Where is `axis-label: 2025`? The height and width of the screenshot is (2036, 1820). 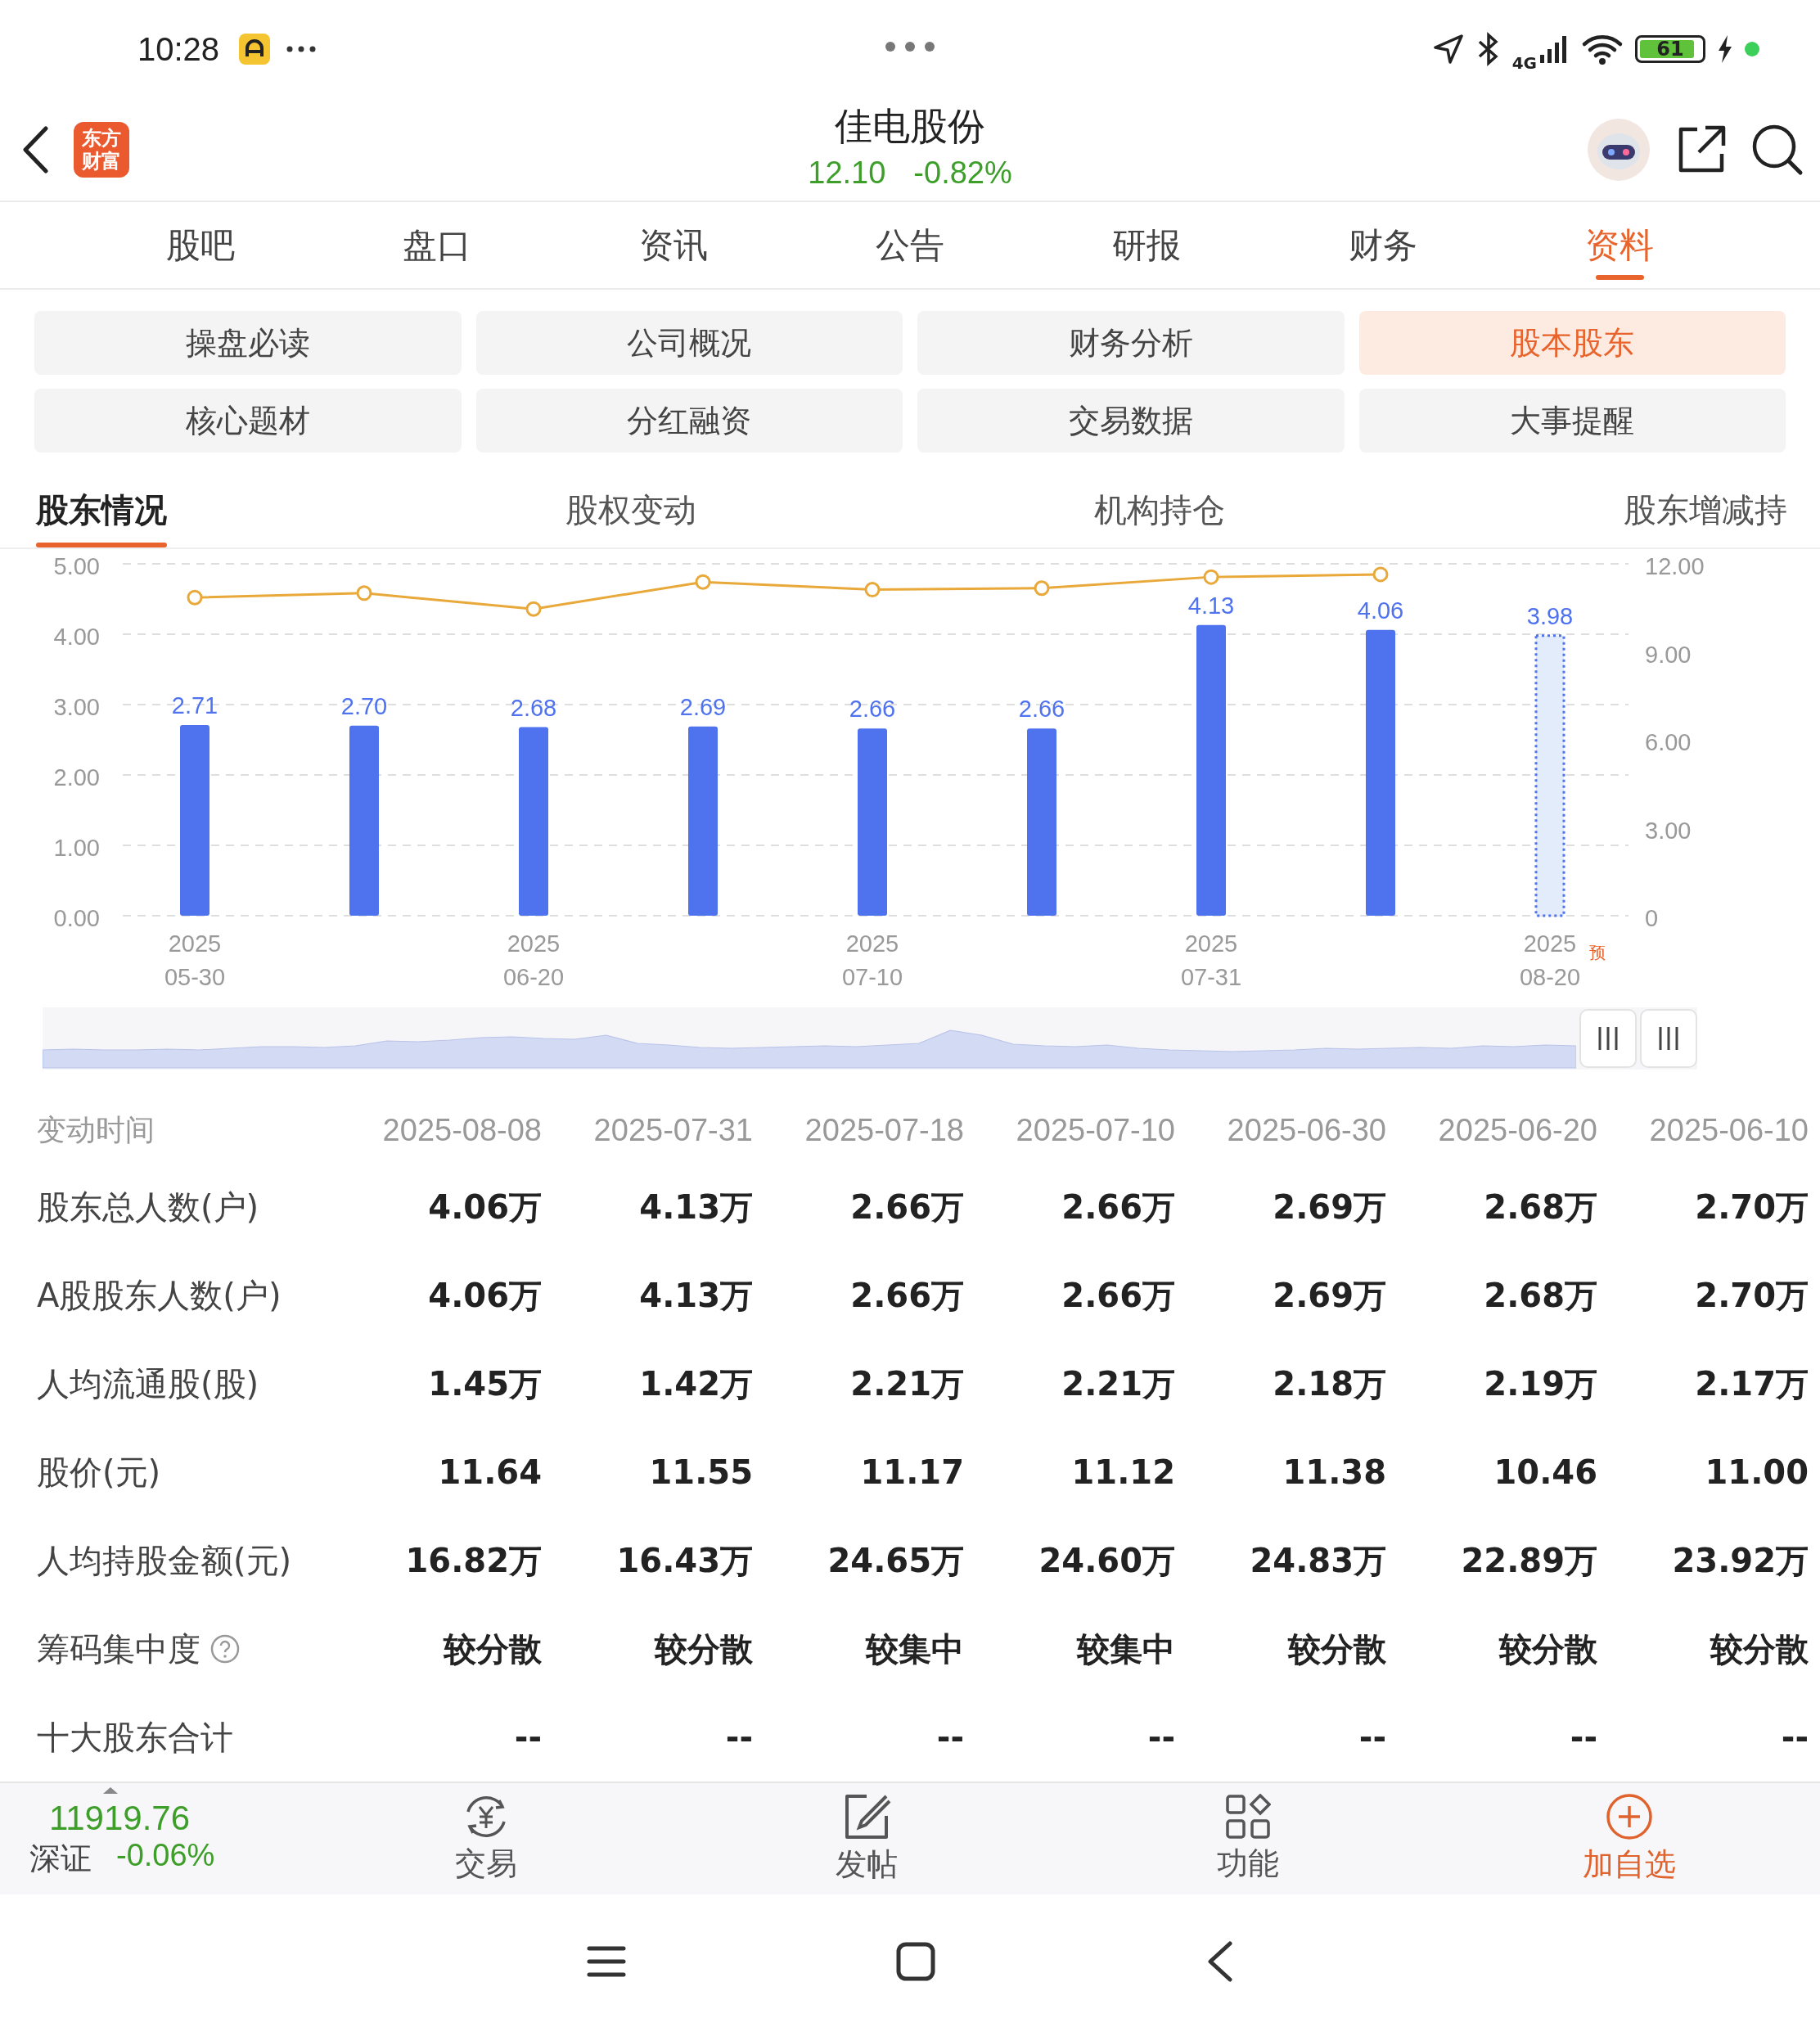
axis-label: 2025 is located at coordinates (1550, 943).